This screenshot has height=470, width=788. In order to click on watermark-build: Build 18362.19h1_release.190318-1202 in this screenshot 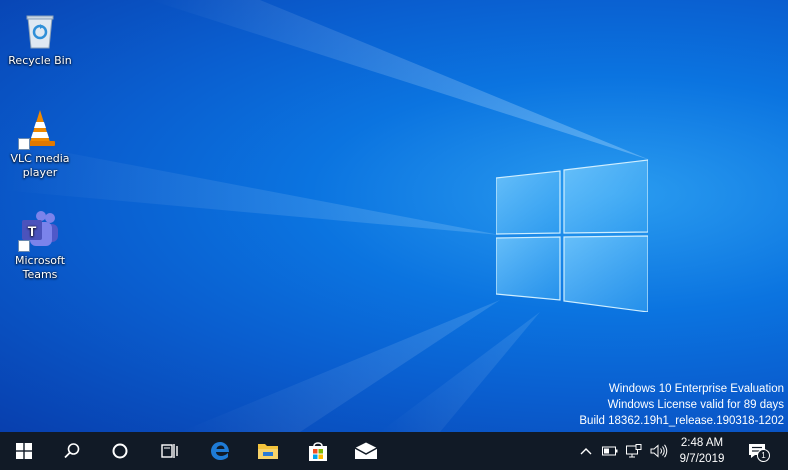, I will do `click(681, 421)`.